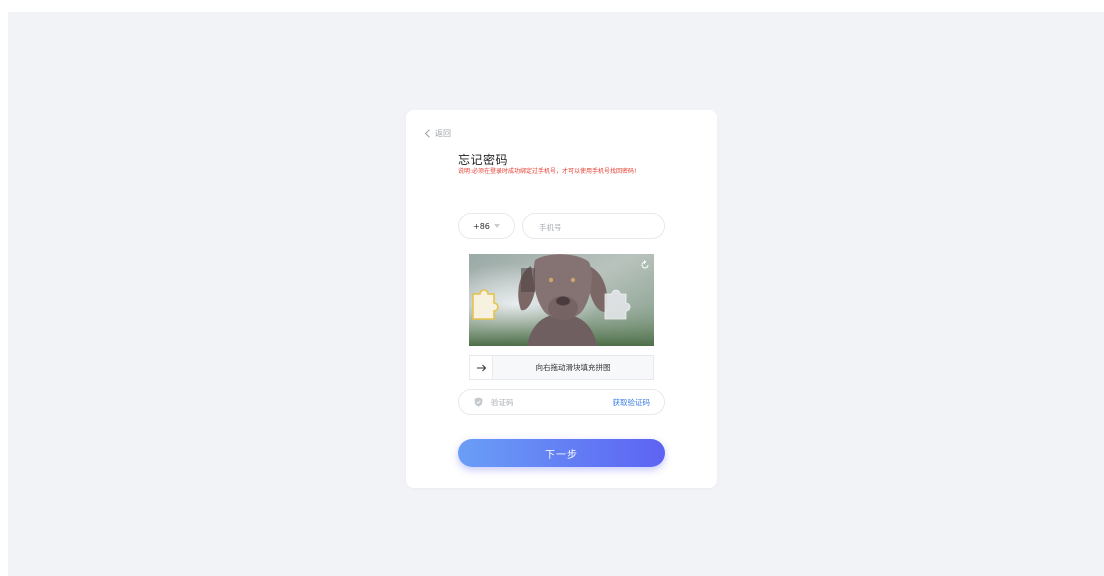 This screenshot has height=576, width=1104. I want to click on captcha-slider-handle, so click(481, 367).